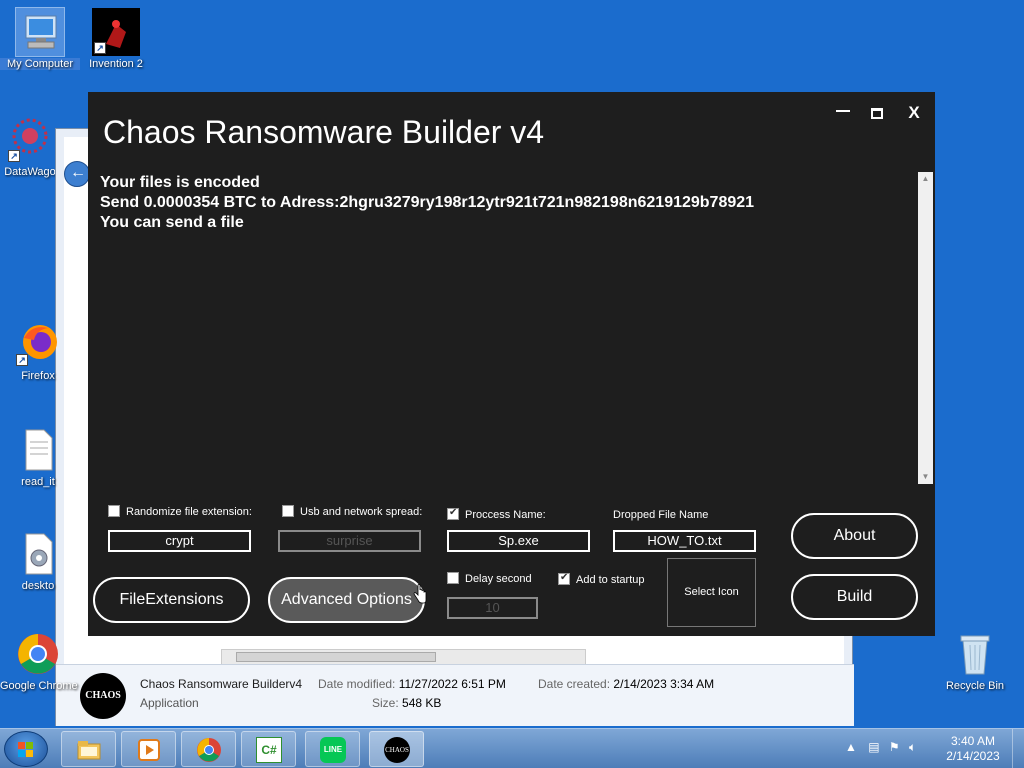 Image resolution: width=1024 pixels, height=768 pixels. Describe the element at coordinates (854, 597) in the screenshot. I see `build-button: Build` at that location.